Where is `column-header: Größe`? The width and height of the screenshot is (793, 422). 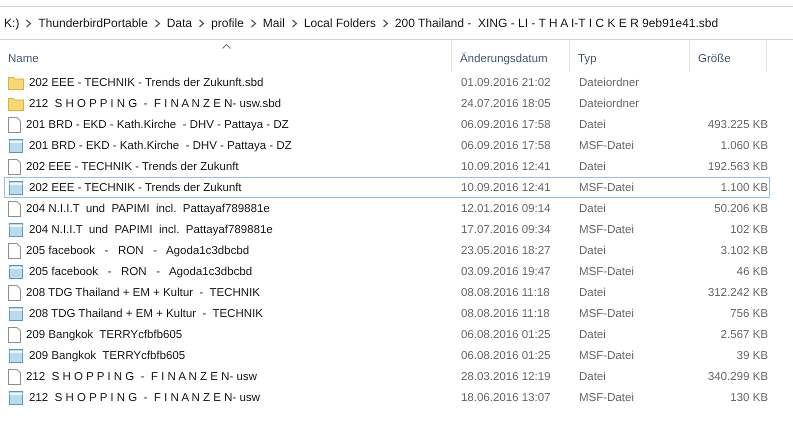
column-header: Größe is located at coordinates (728, 56).